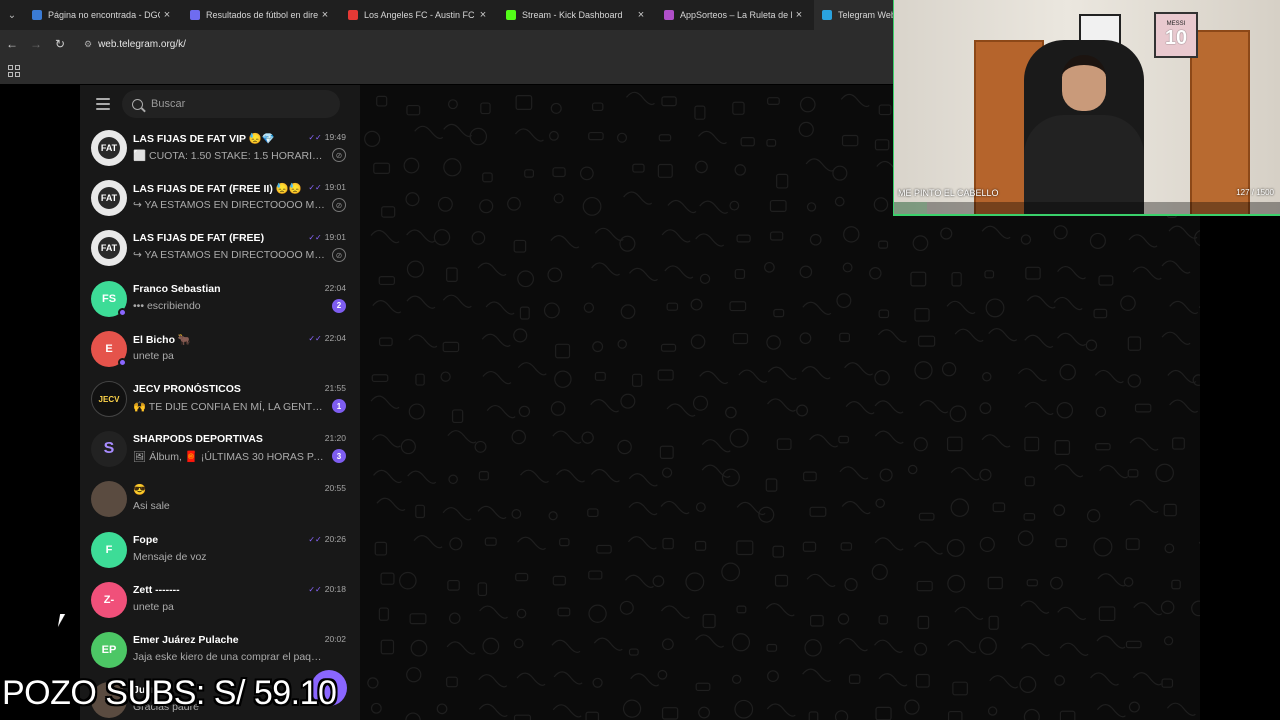 This screenshot has height=720, width=1280. What do you see at coordinates (220, 499) in the screenshot?
I see `chat-row: 😎 Asi sale 20:55` at bounding box center [220, 499].